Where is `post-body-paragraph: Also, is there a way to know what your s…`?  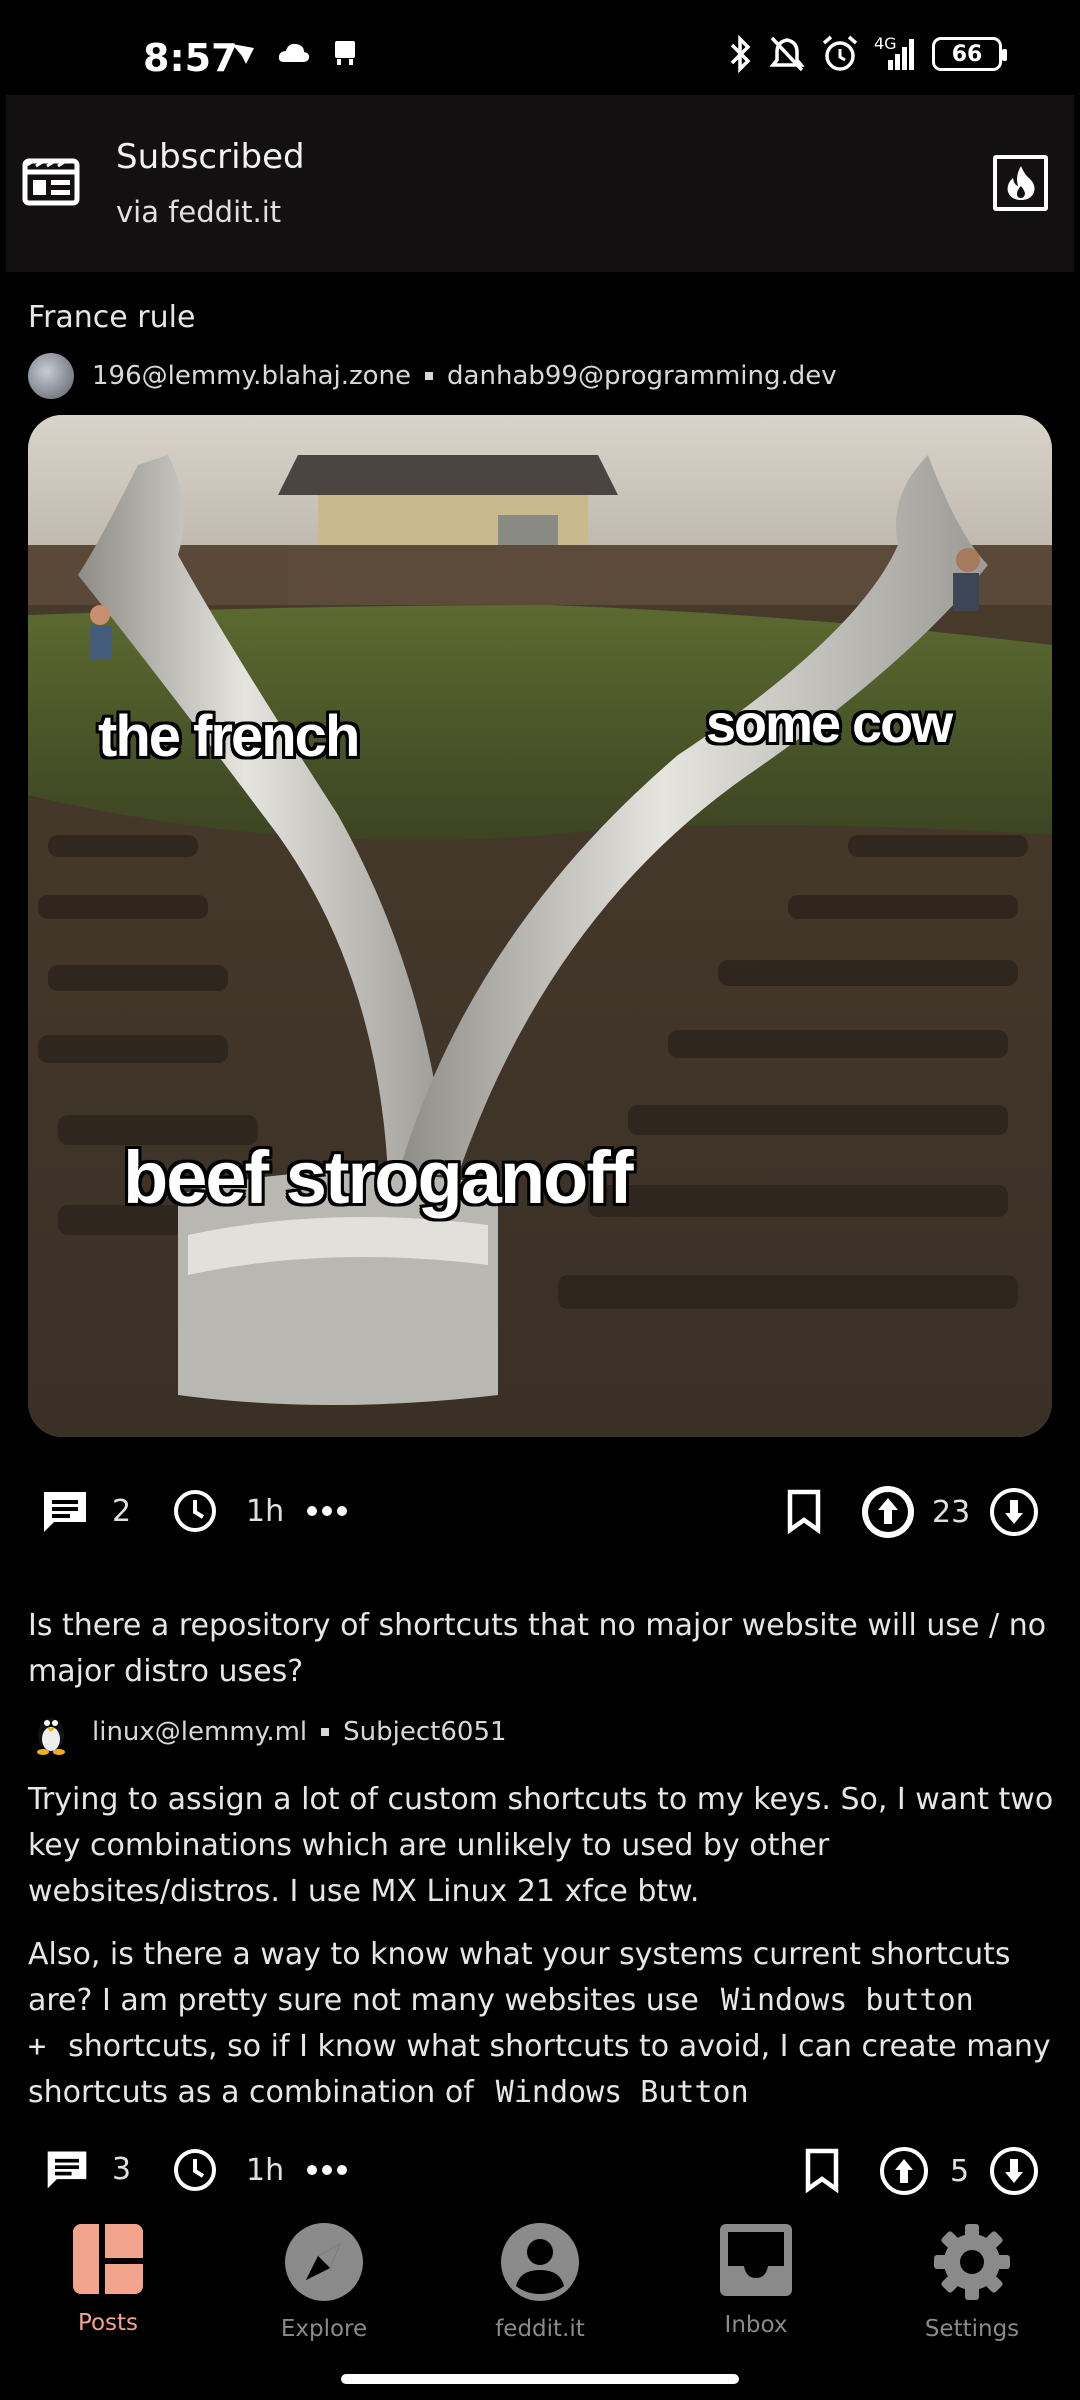 post-body-paragraph: Also, is there a way to know what your s… is located at coordinates (543, 2024).